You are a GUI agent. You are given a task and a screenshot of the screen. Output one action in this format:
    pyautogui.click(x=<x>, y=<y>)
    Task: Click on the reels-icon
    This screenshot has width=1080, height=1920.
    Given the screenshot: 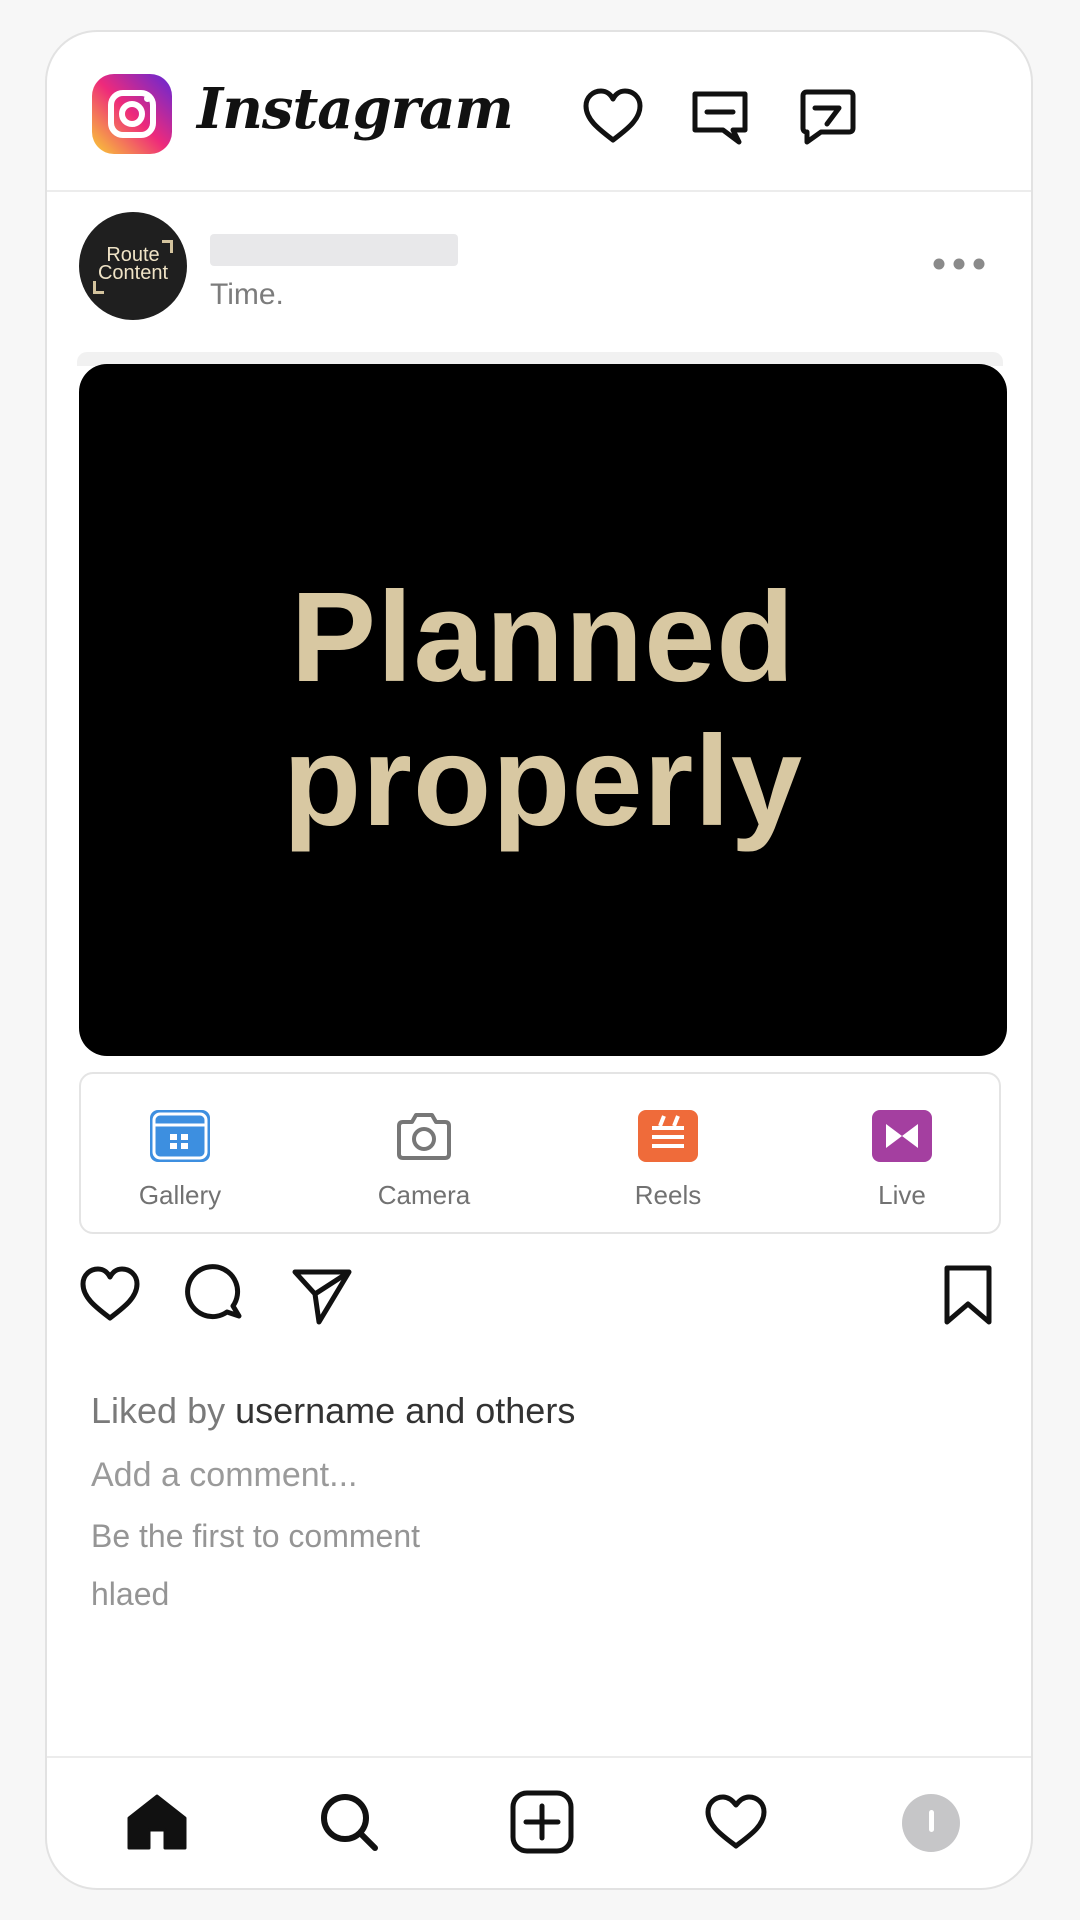 What is the action you would take?
    pyautogui.click(x=668, y=1136)
    